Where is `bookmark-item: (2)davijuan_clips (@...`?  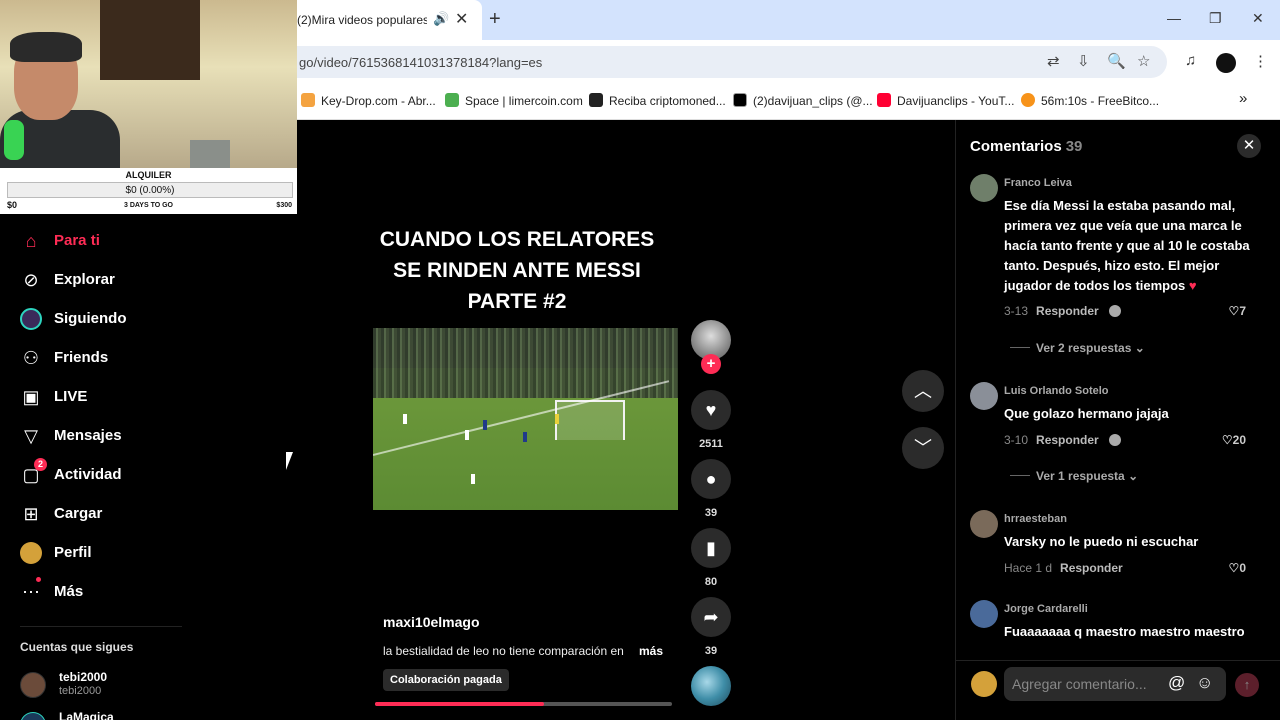
bookmark-item: (2)davijuan_clips (@... is located at coordinates (803, 100).